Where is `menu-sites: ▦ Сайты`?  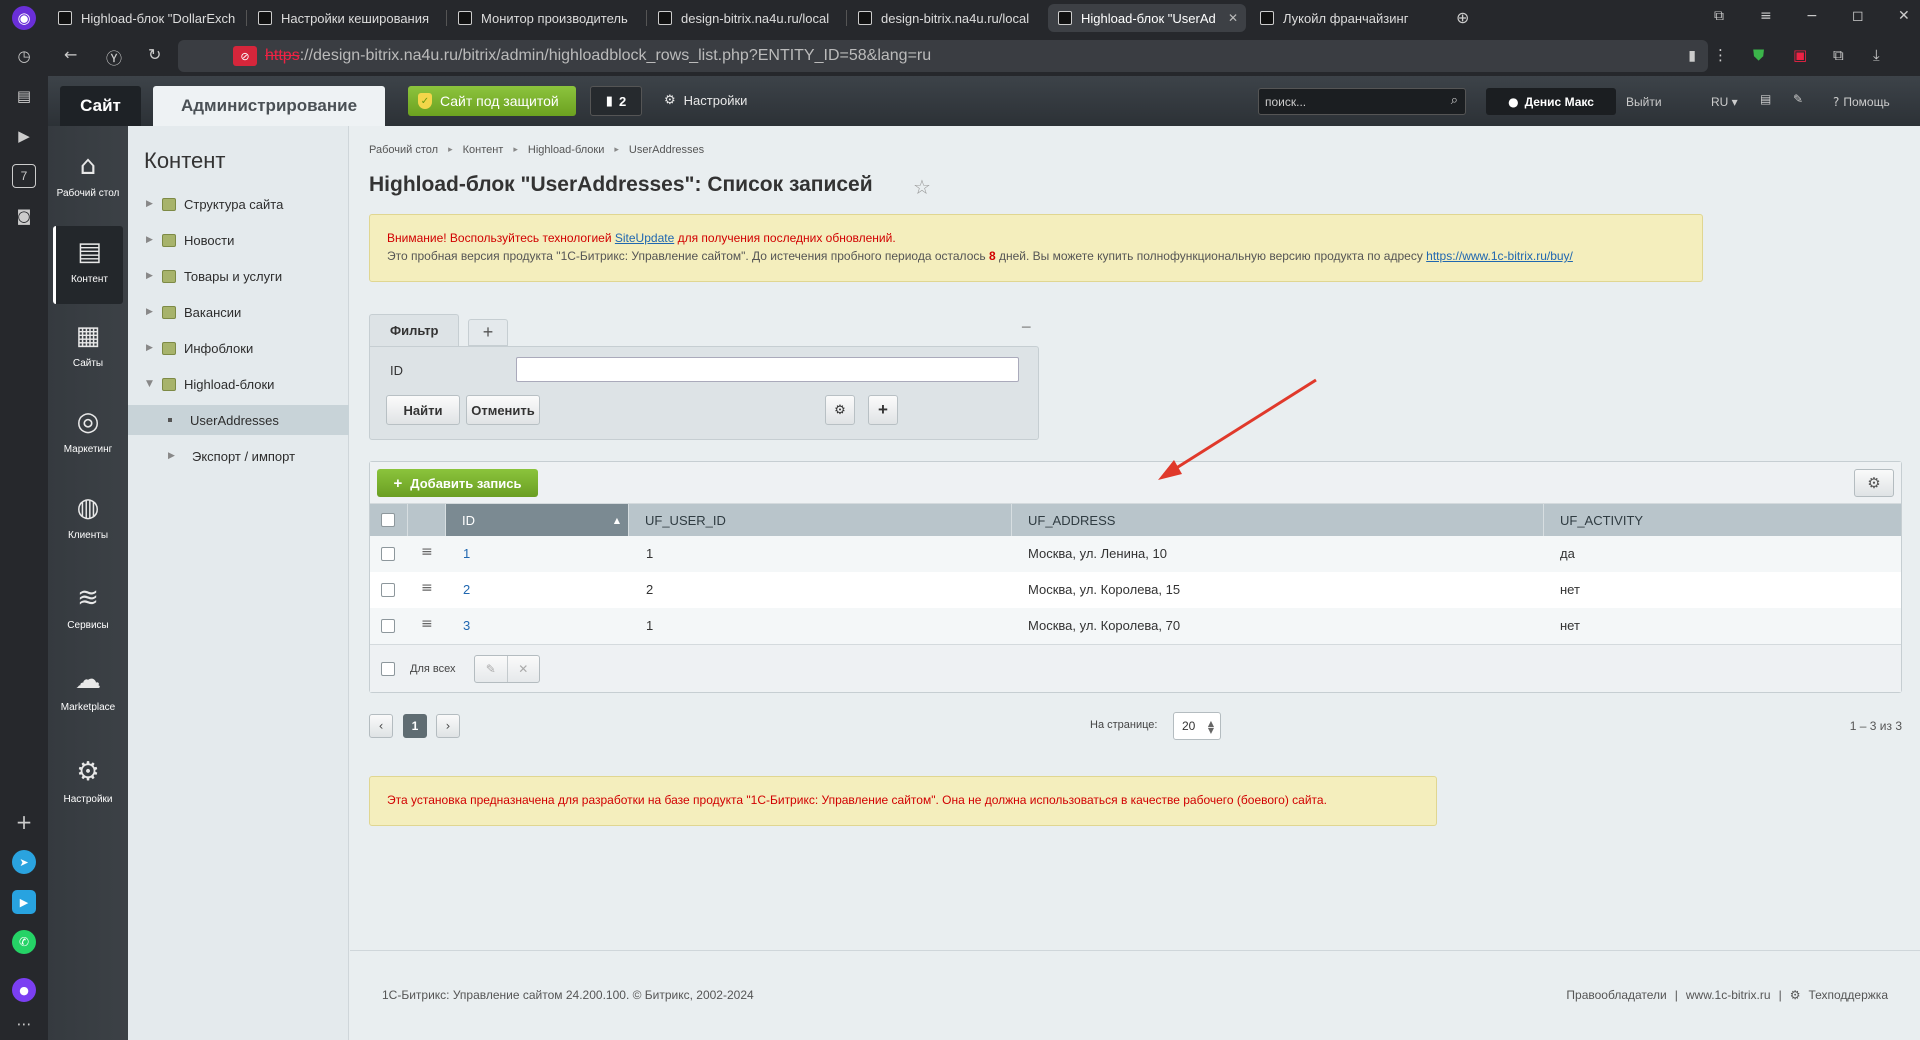 menu-sites: ▦ Сайты is located at coordinates (88, 349).